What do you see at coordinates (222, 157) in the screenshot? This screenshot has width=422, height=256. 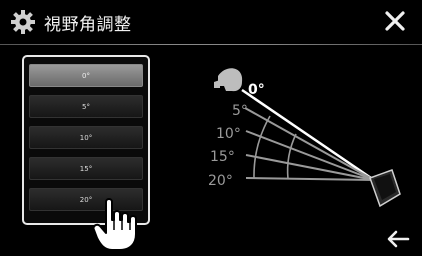 I see `label-15: 15°` at bounding box center [222, 157].